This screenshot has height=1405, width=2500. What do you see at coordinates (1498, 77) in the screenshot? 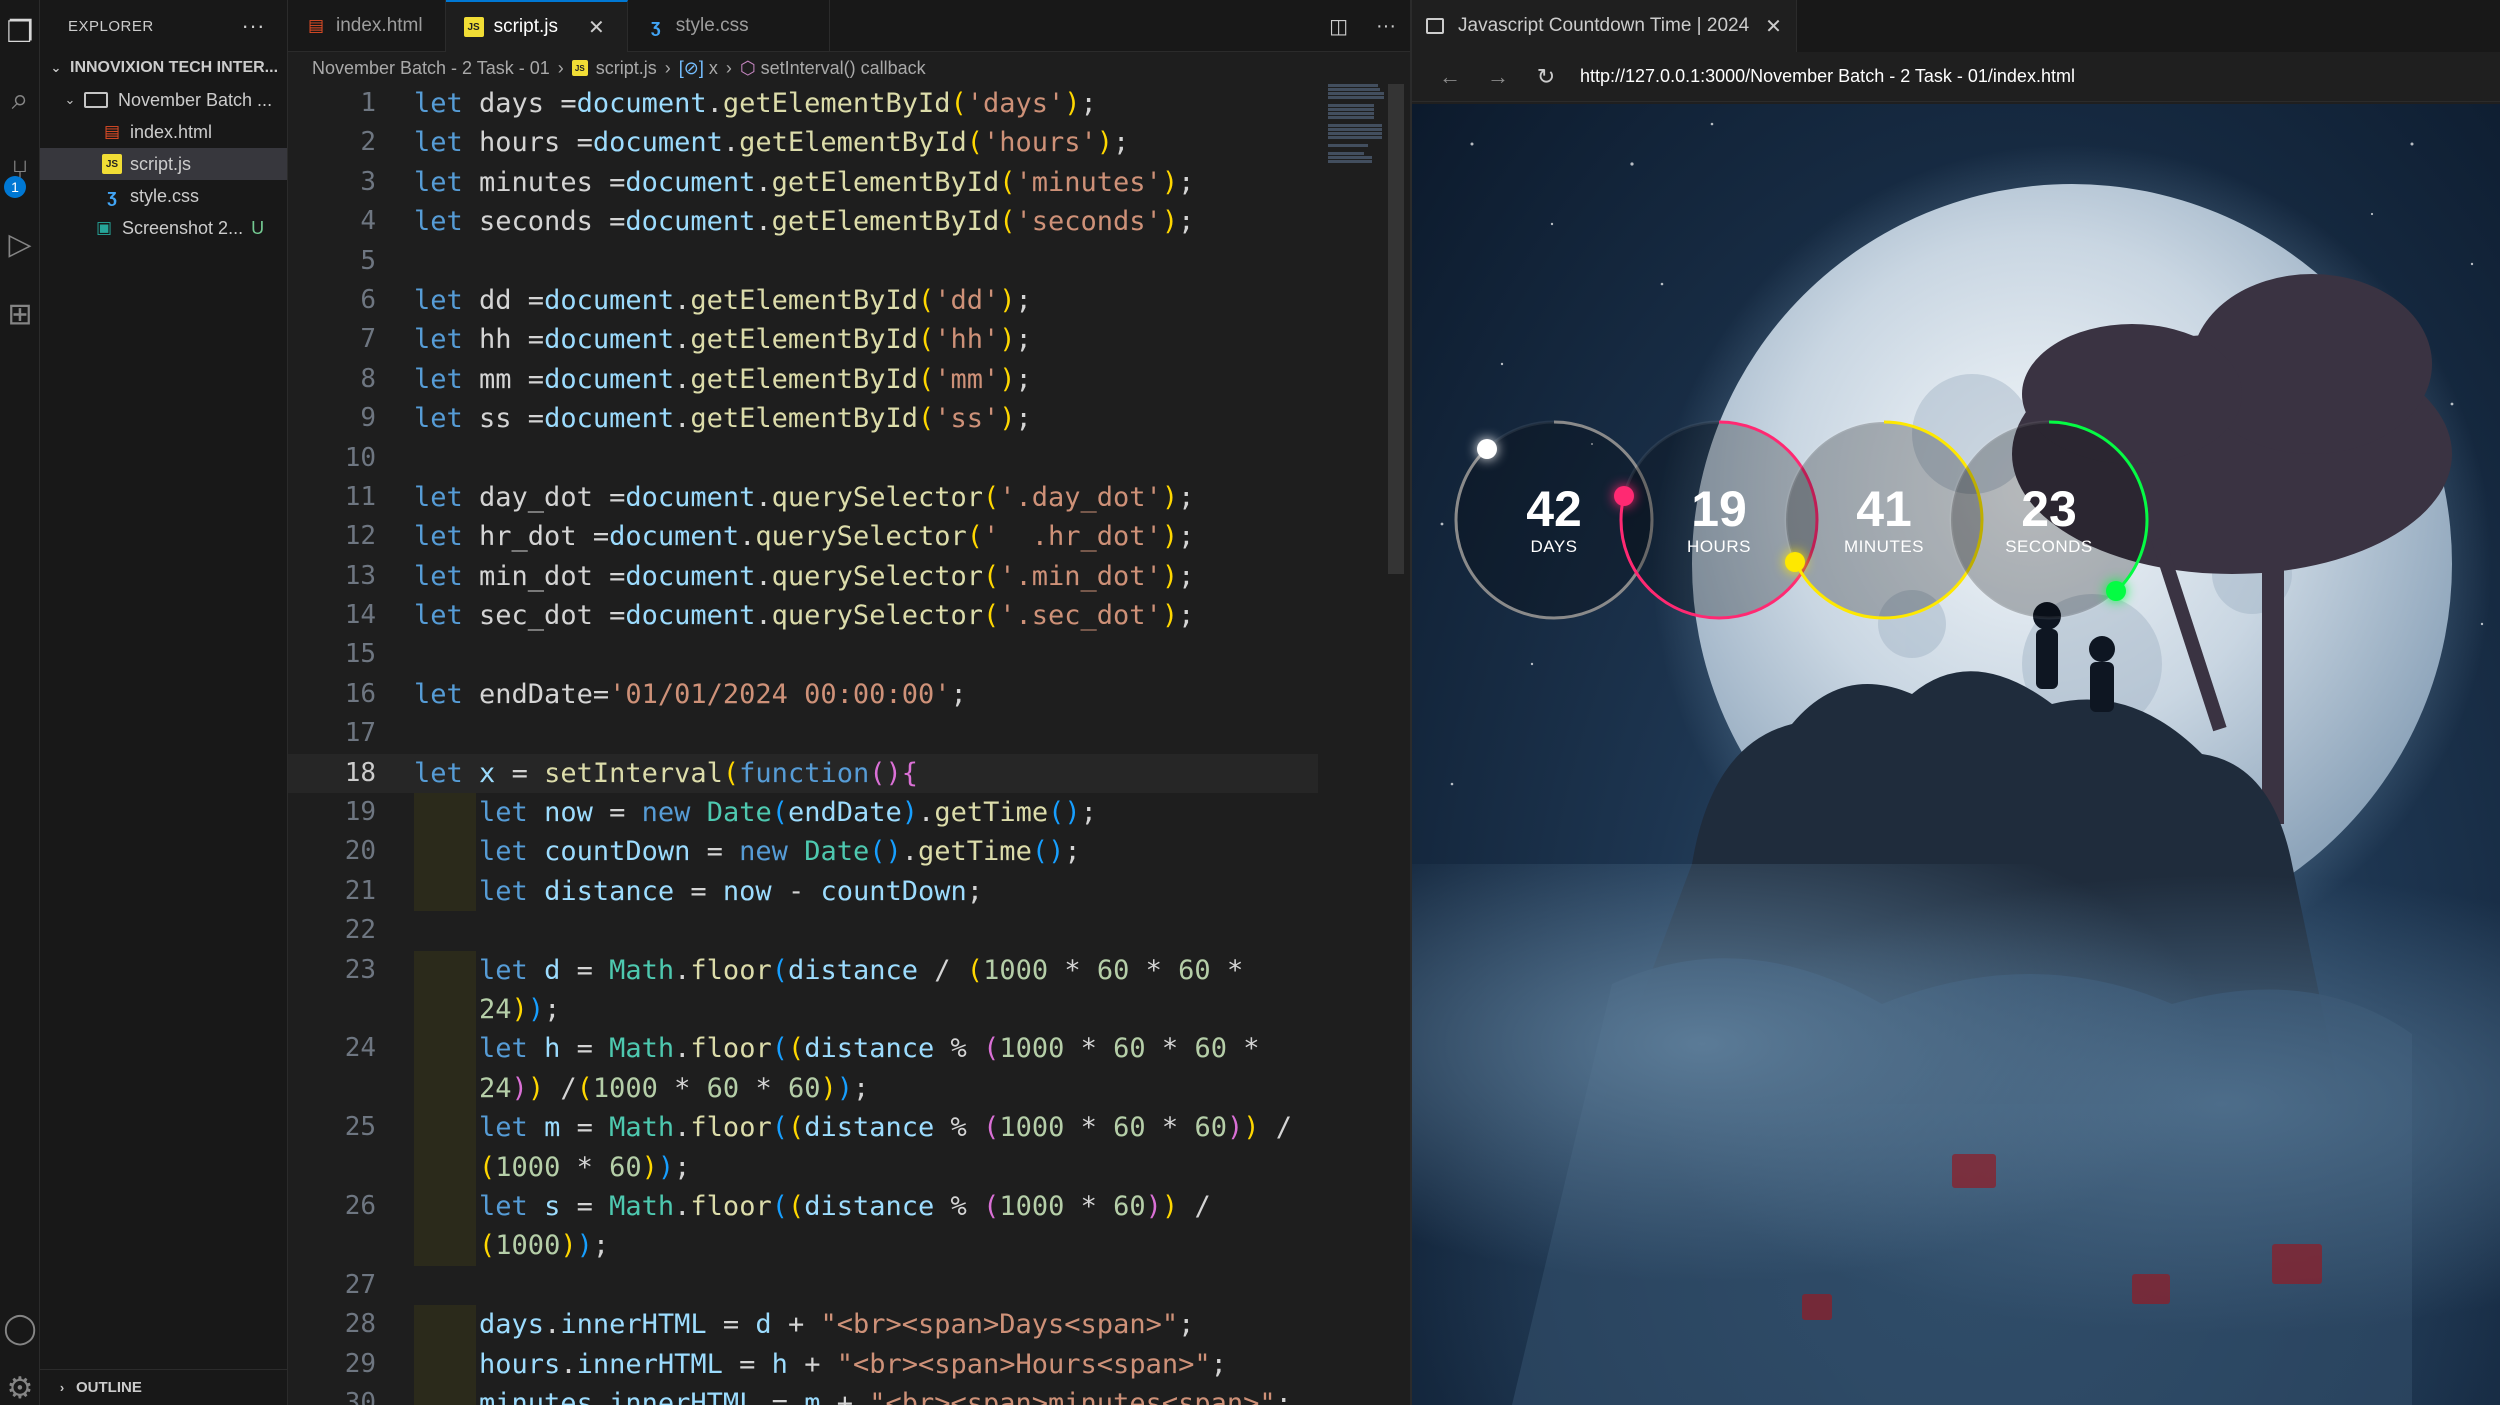
I see `forward-icon: →` at bounding box center [1498, 77].